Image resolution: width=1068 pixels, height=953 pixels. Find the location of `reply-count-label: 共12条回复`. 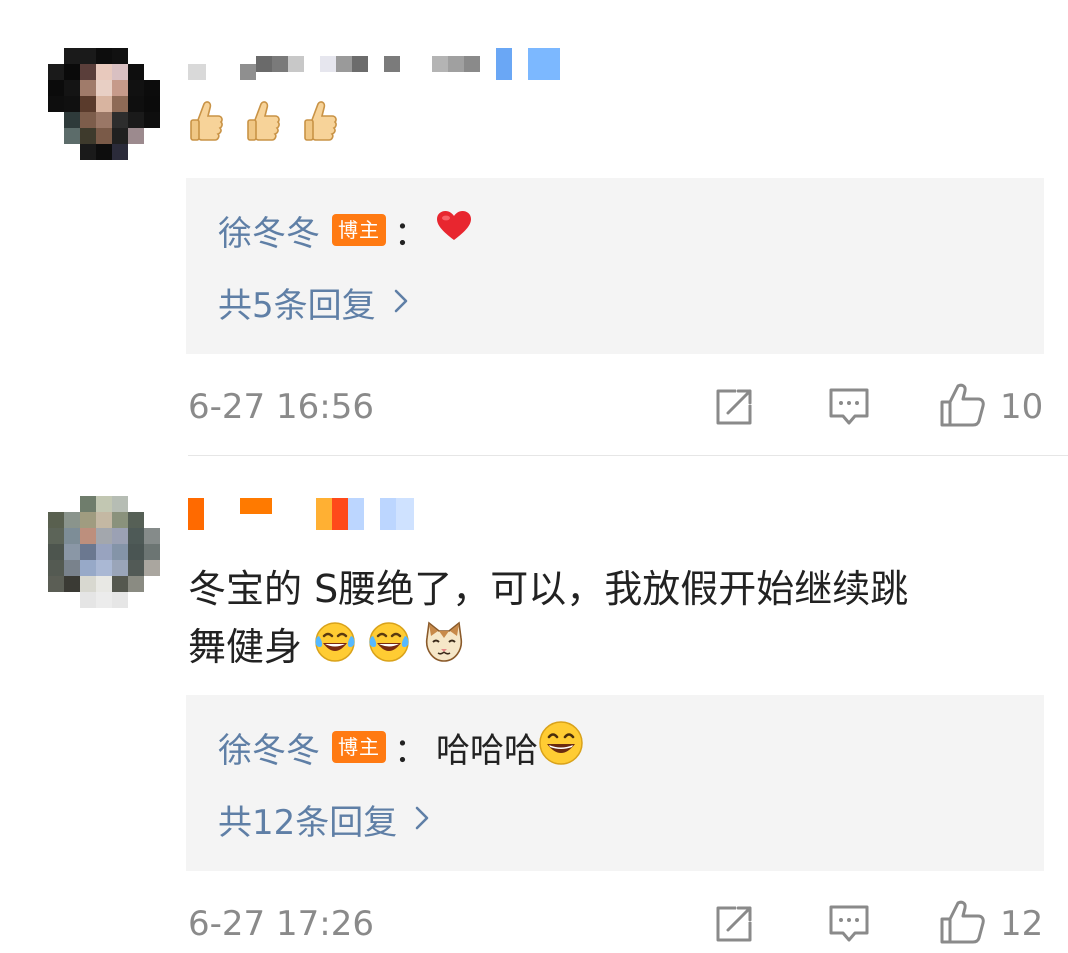

reply-count-label: 共12条回复 is located at coordinates (308, 822).